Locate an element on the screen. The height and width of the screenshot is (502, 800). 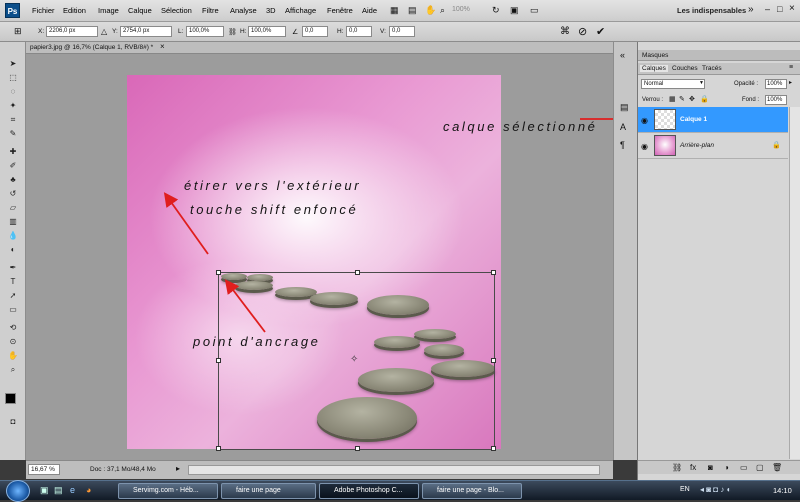
status-bar: 16,67 % Doc : 37,1 Mo/48,4 Mo ▸ is located at coordinates (319, 469).